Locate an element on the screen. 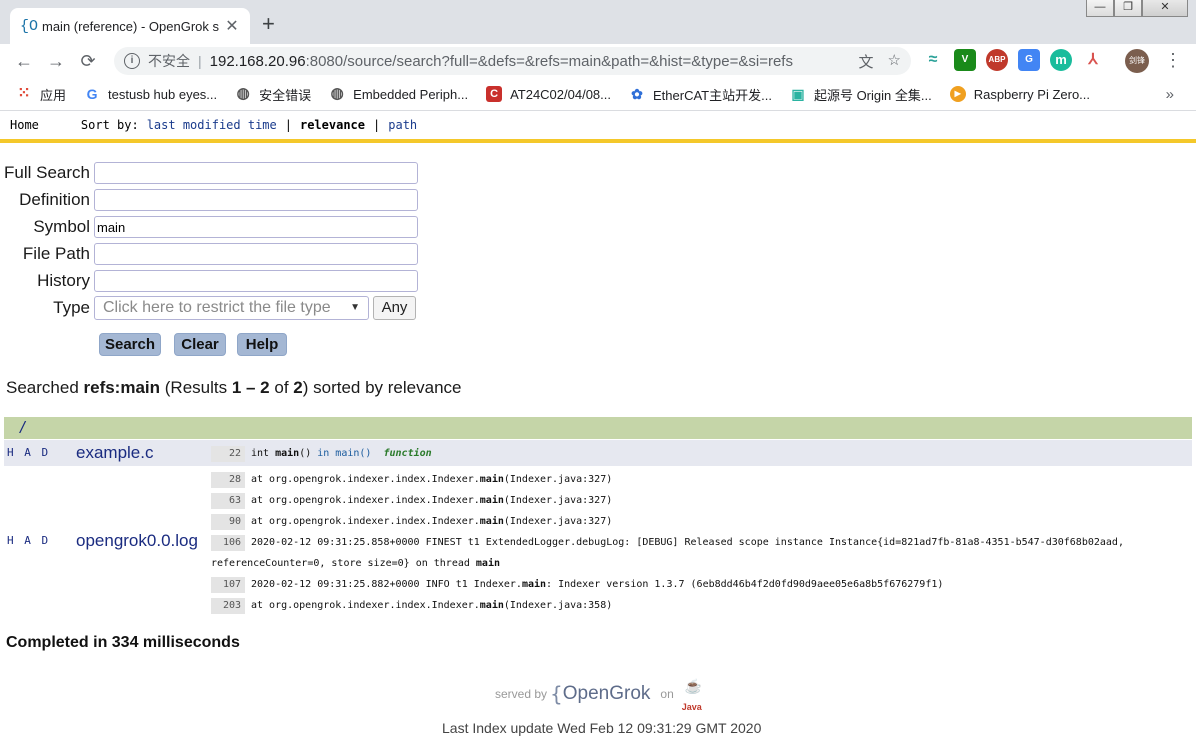 This screenshot has height=754, width=1196. translate-ext-icon: G is located at coordinates (1029, 60).